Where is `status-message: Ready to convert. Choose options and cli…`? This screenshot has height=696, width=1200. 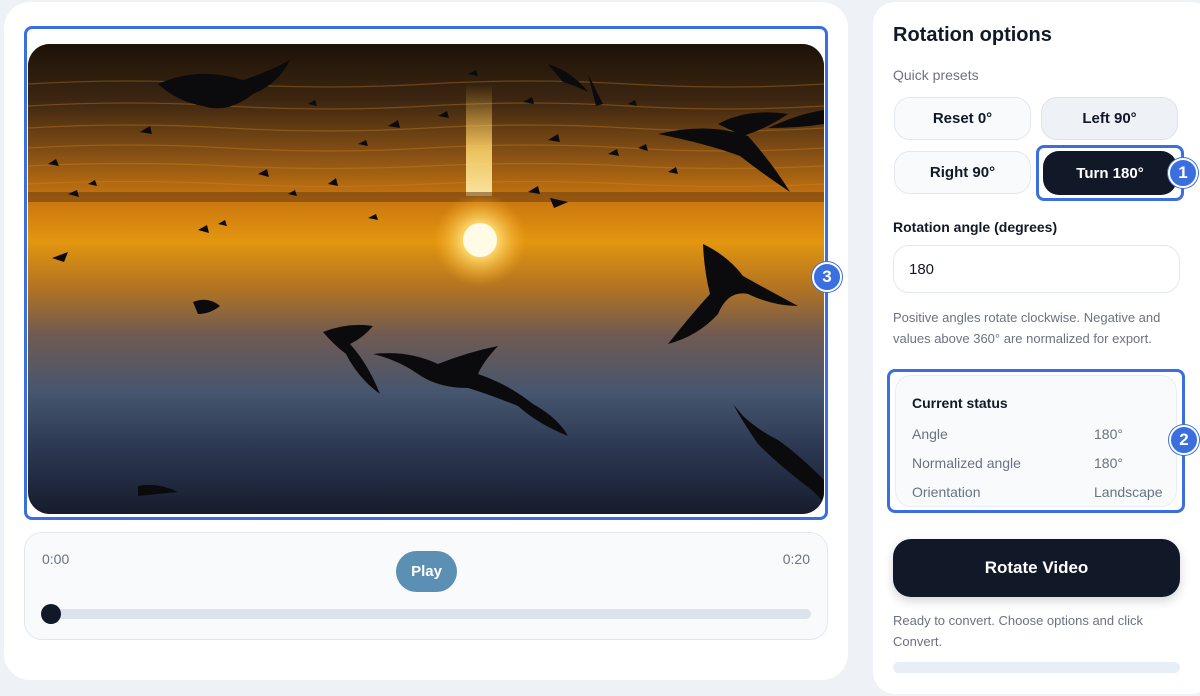
status-message: Ready to convert. Choose options and cli… is located at coordinates (1018, 631).